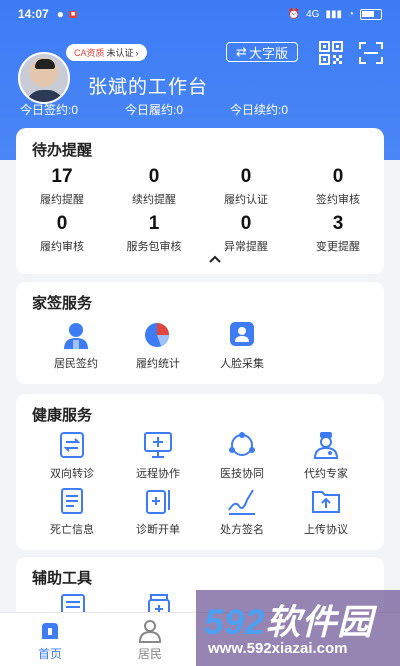 The height and width of the screenshot is (666, 400). What do you see at coordinates (326, 502) in the screenshot?
I see `upload-folder-icon` at bounding box center [326, 502].